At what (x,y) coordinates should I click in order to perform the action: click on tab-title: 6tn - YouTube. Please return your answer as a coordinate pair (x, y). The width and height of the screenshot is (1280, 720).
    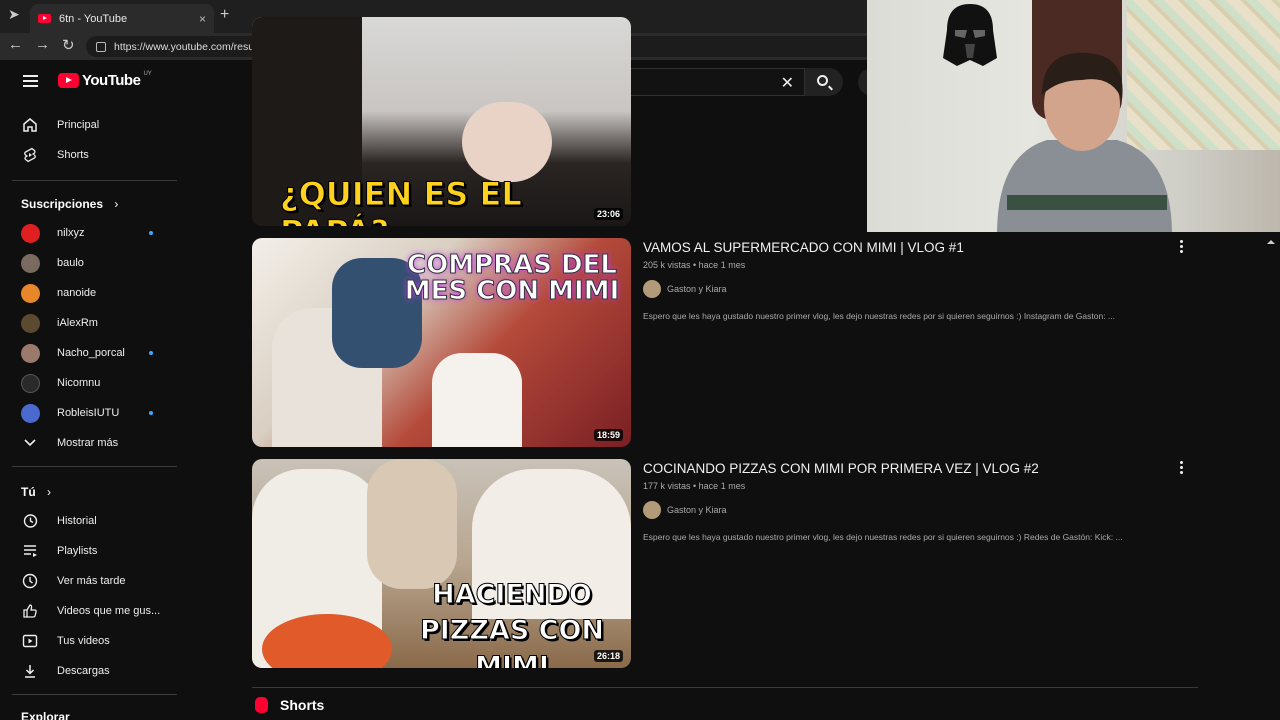
    Looking at the image, I should click on (93, 18).